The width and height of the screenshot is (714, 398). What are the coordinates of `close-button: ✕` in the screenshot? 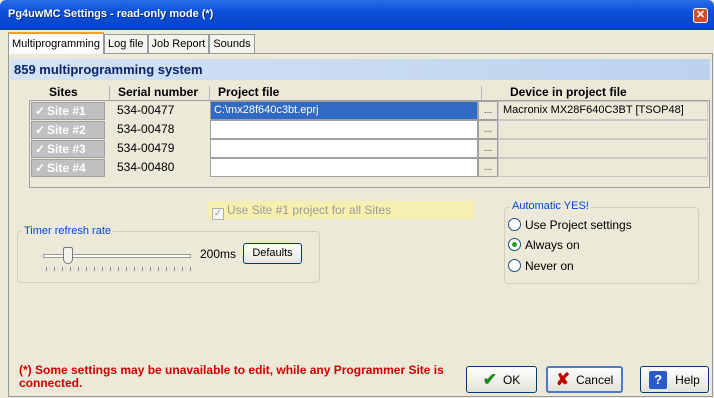 It's located at (700, 15).